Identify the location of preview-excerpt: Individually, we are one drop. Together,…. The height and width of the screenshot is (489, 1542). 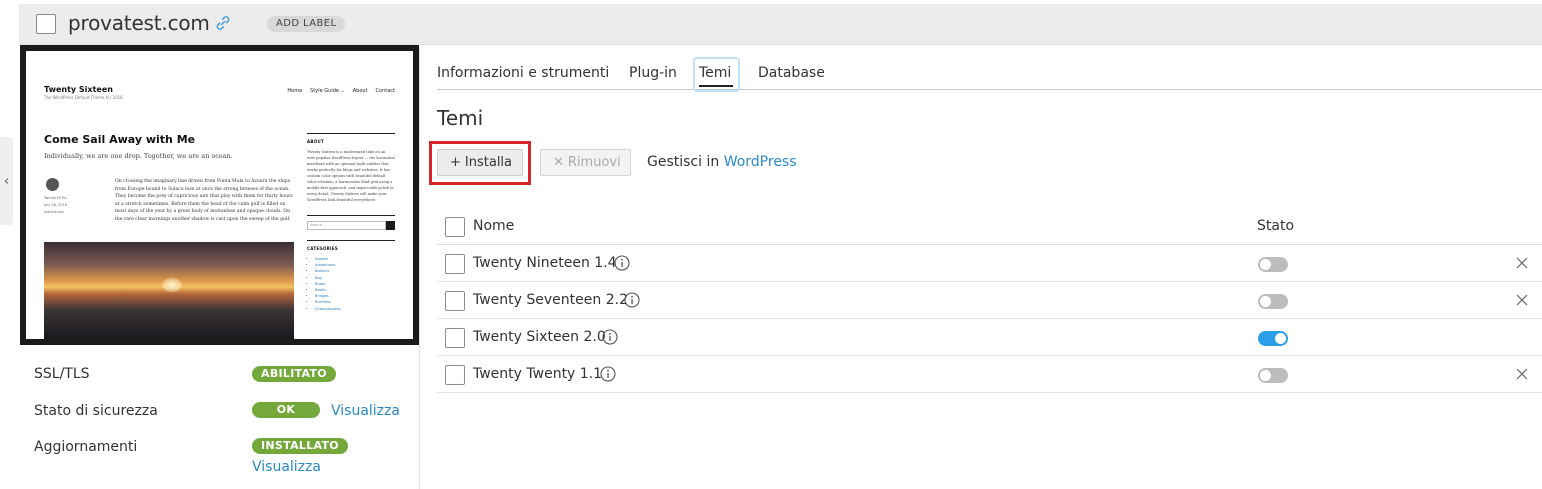
(138, 156).